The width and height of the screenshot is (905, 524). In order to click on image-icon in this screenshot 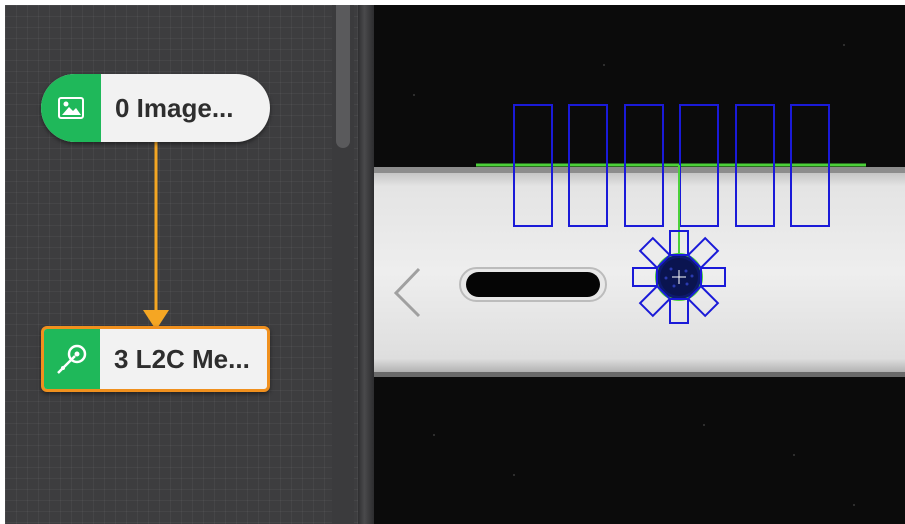, I will do `click(71, 108)`.